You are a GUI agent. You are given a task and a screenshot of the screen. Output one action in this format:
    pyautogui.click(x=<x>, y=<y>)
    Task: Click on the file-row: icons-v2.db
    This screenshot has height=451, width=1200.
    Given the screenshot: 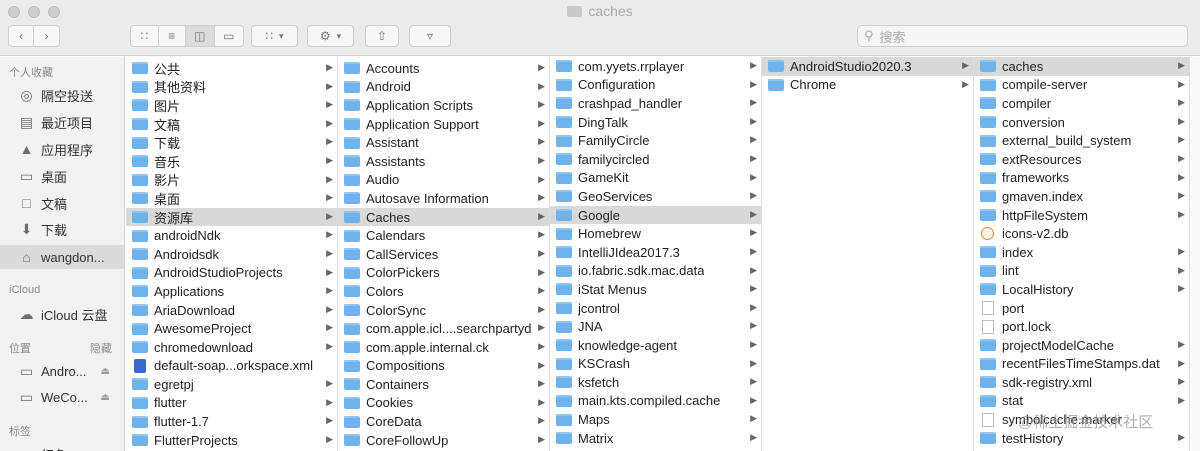 What is the action you would take?
    pyautogui.click(x=1081, y=233)
    